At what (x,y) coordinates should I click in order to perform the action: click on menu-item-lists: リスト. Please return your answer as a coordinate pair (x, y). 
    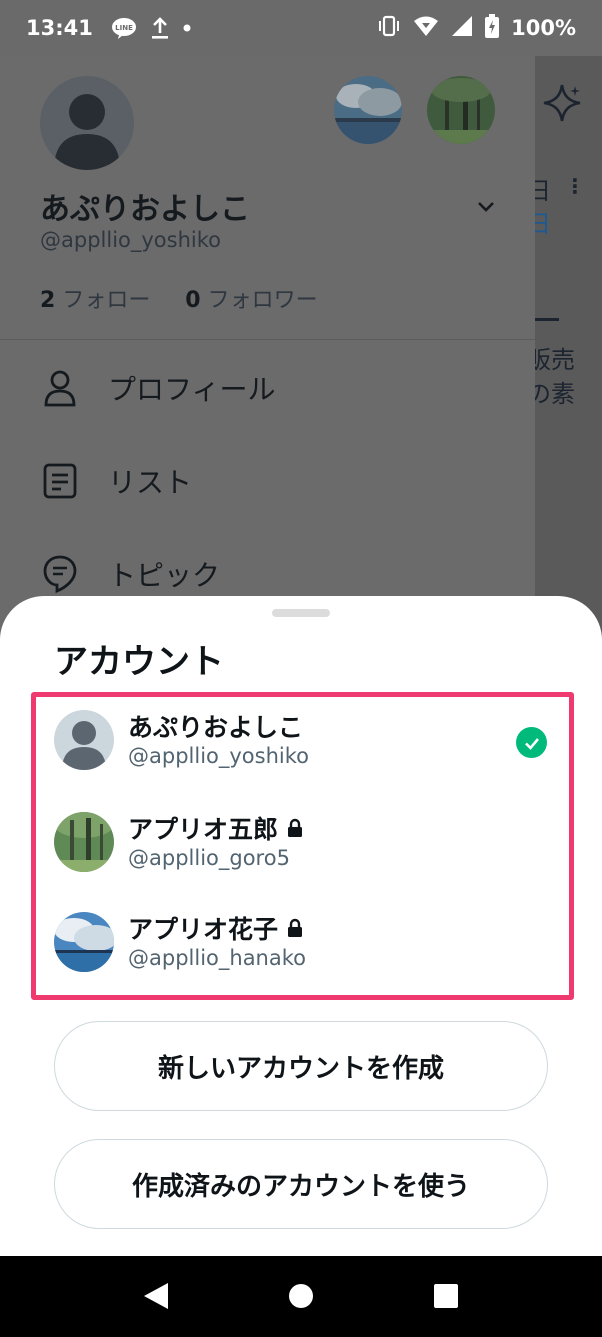
    Looking at the image, I should click on (116, 481).